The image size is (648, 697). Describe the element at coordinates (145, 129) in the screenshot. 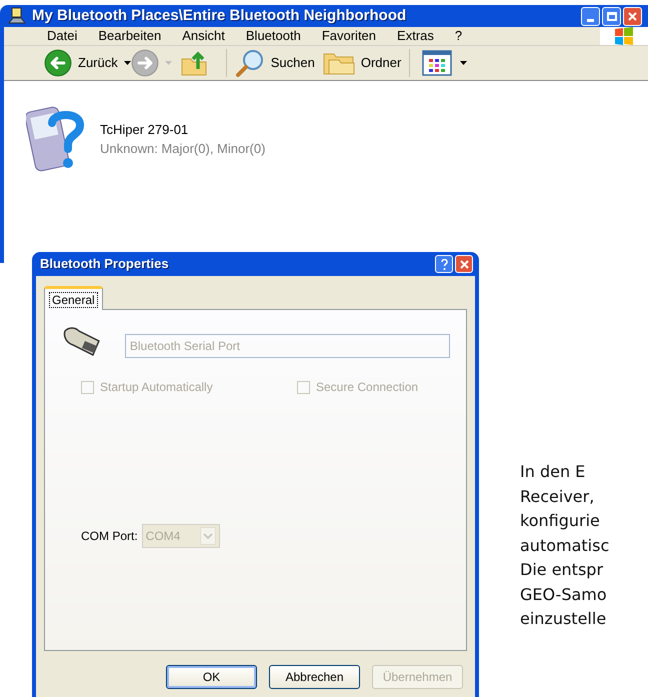

I see `device-name: TcHiper 279-01` at that location.